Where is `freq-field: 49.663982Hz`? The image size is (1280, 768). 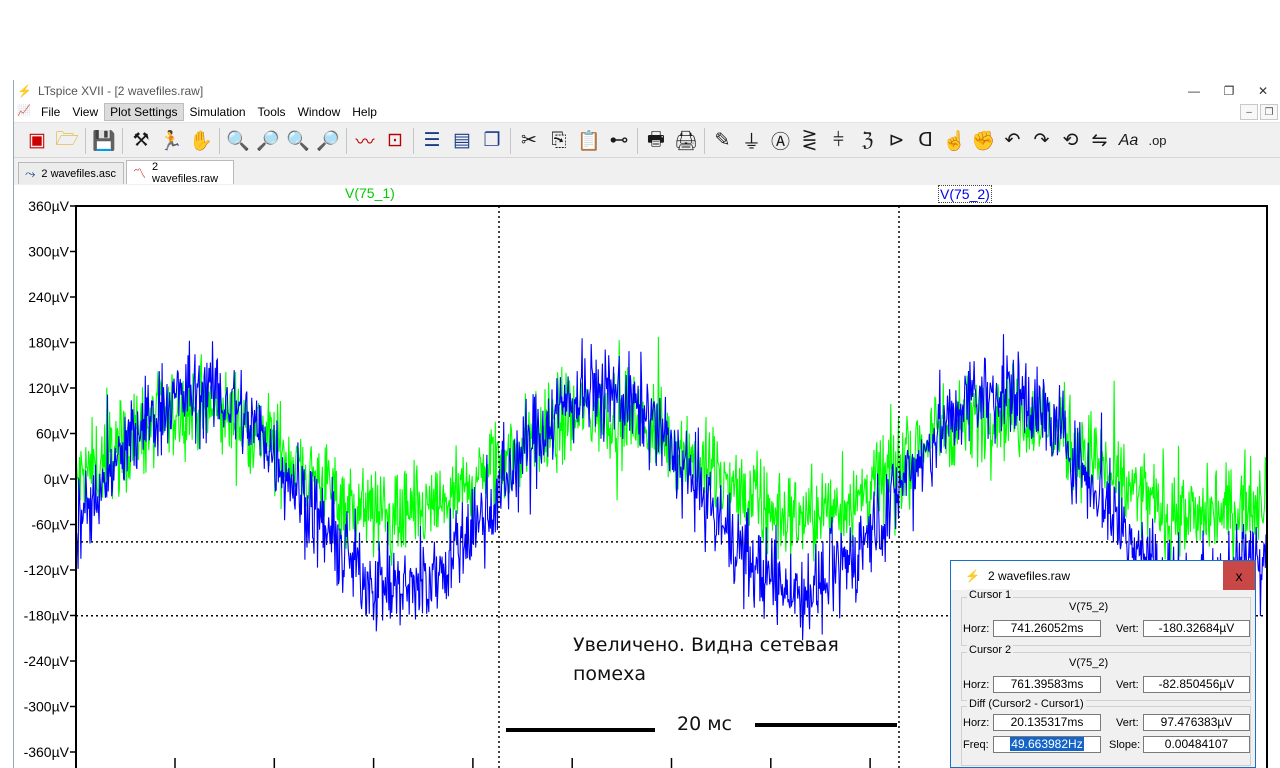
freq-field: 49.663982Hz is located at coordinates (1047, 744).